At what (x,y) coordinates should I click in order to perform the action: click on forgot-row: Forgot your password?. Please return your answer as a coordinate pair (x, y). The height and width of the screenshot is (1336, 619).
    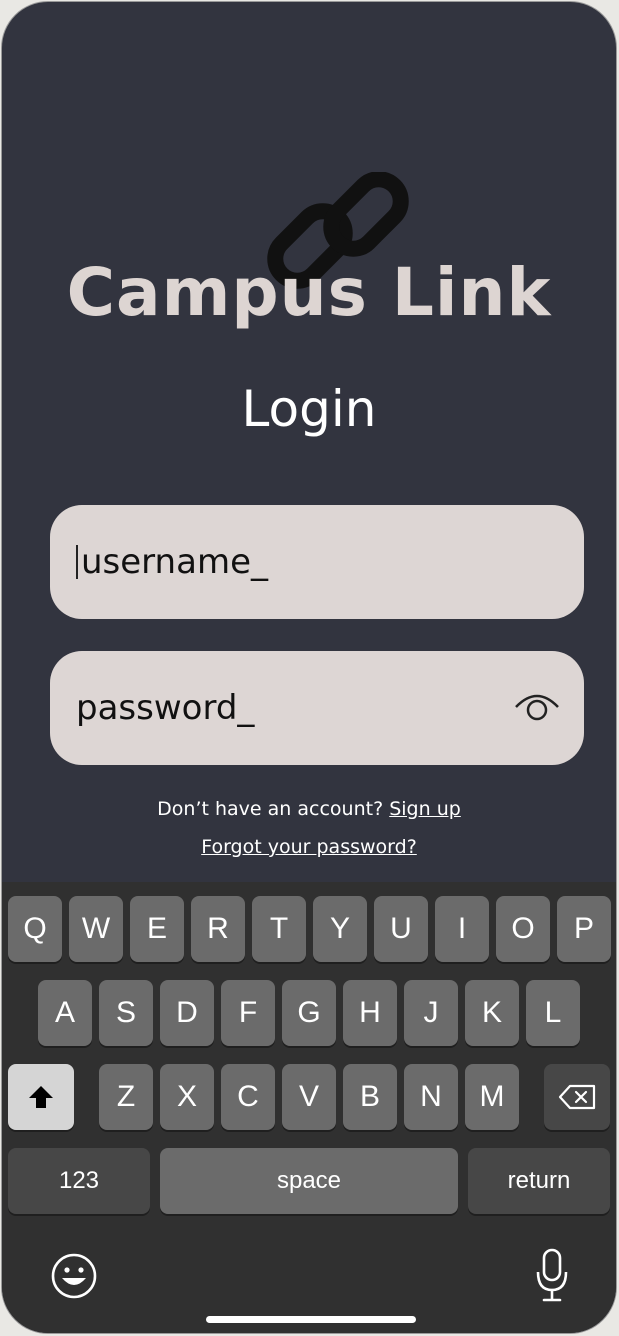
    Looking at the image, I should click on (309, 847).